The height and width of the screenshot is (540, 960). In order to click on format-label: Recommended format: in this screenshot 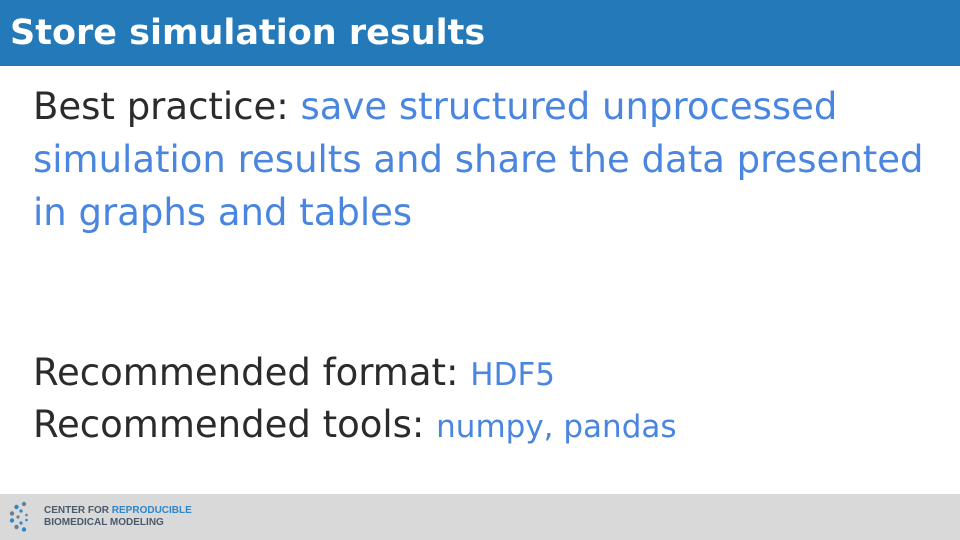, I will do `click(252, 372)`.